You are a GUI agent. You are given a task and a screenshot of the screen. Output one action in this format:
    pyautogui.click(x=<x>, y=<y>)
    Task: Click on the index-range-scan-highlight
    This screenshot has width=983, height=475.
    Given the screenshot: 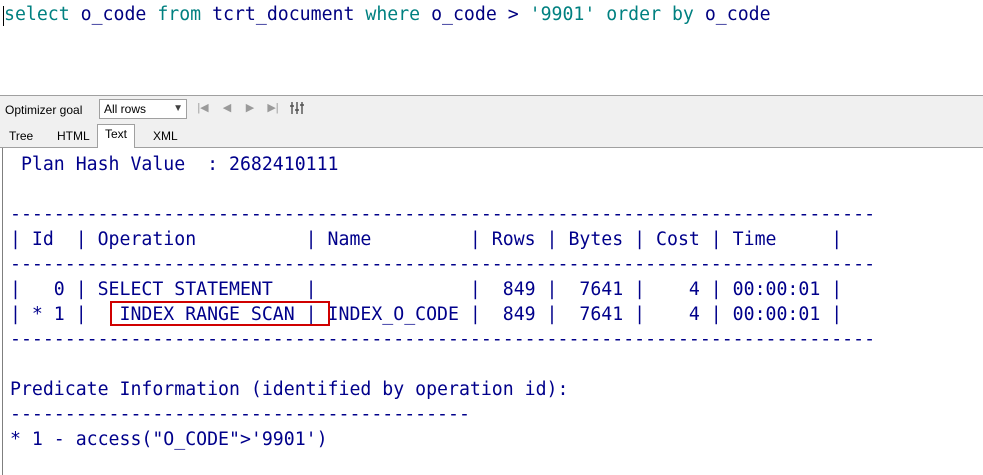 What is the action you would take?
    pyautogui.click(x=220, y=313)
    